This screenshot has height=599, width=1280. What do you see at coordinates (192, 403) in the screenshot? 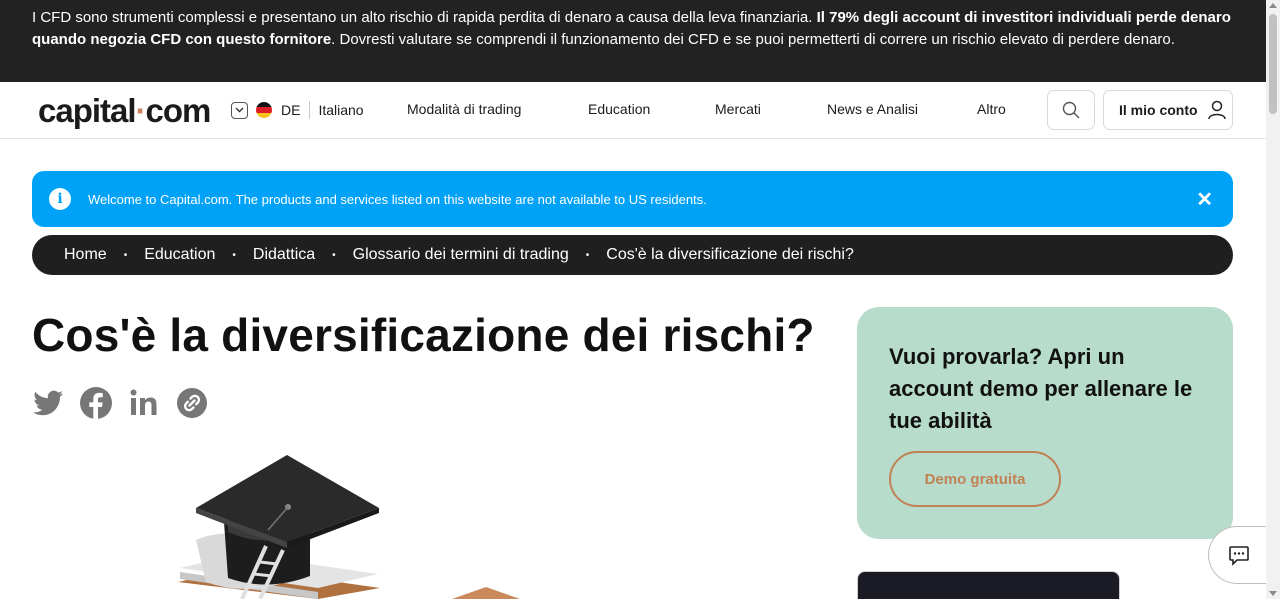
I see `link-icon` at bounding box center [192, 403].